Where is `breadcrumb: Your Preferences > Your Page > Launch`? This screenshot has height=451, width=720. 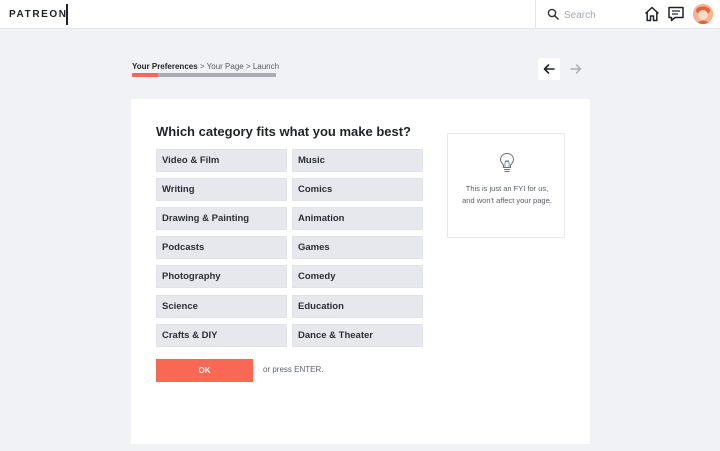 breadcrumb: Your Preferences > Your Page > Launch is located at coordinates (205, 66).